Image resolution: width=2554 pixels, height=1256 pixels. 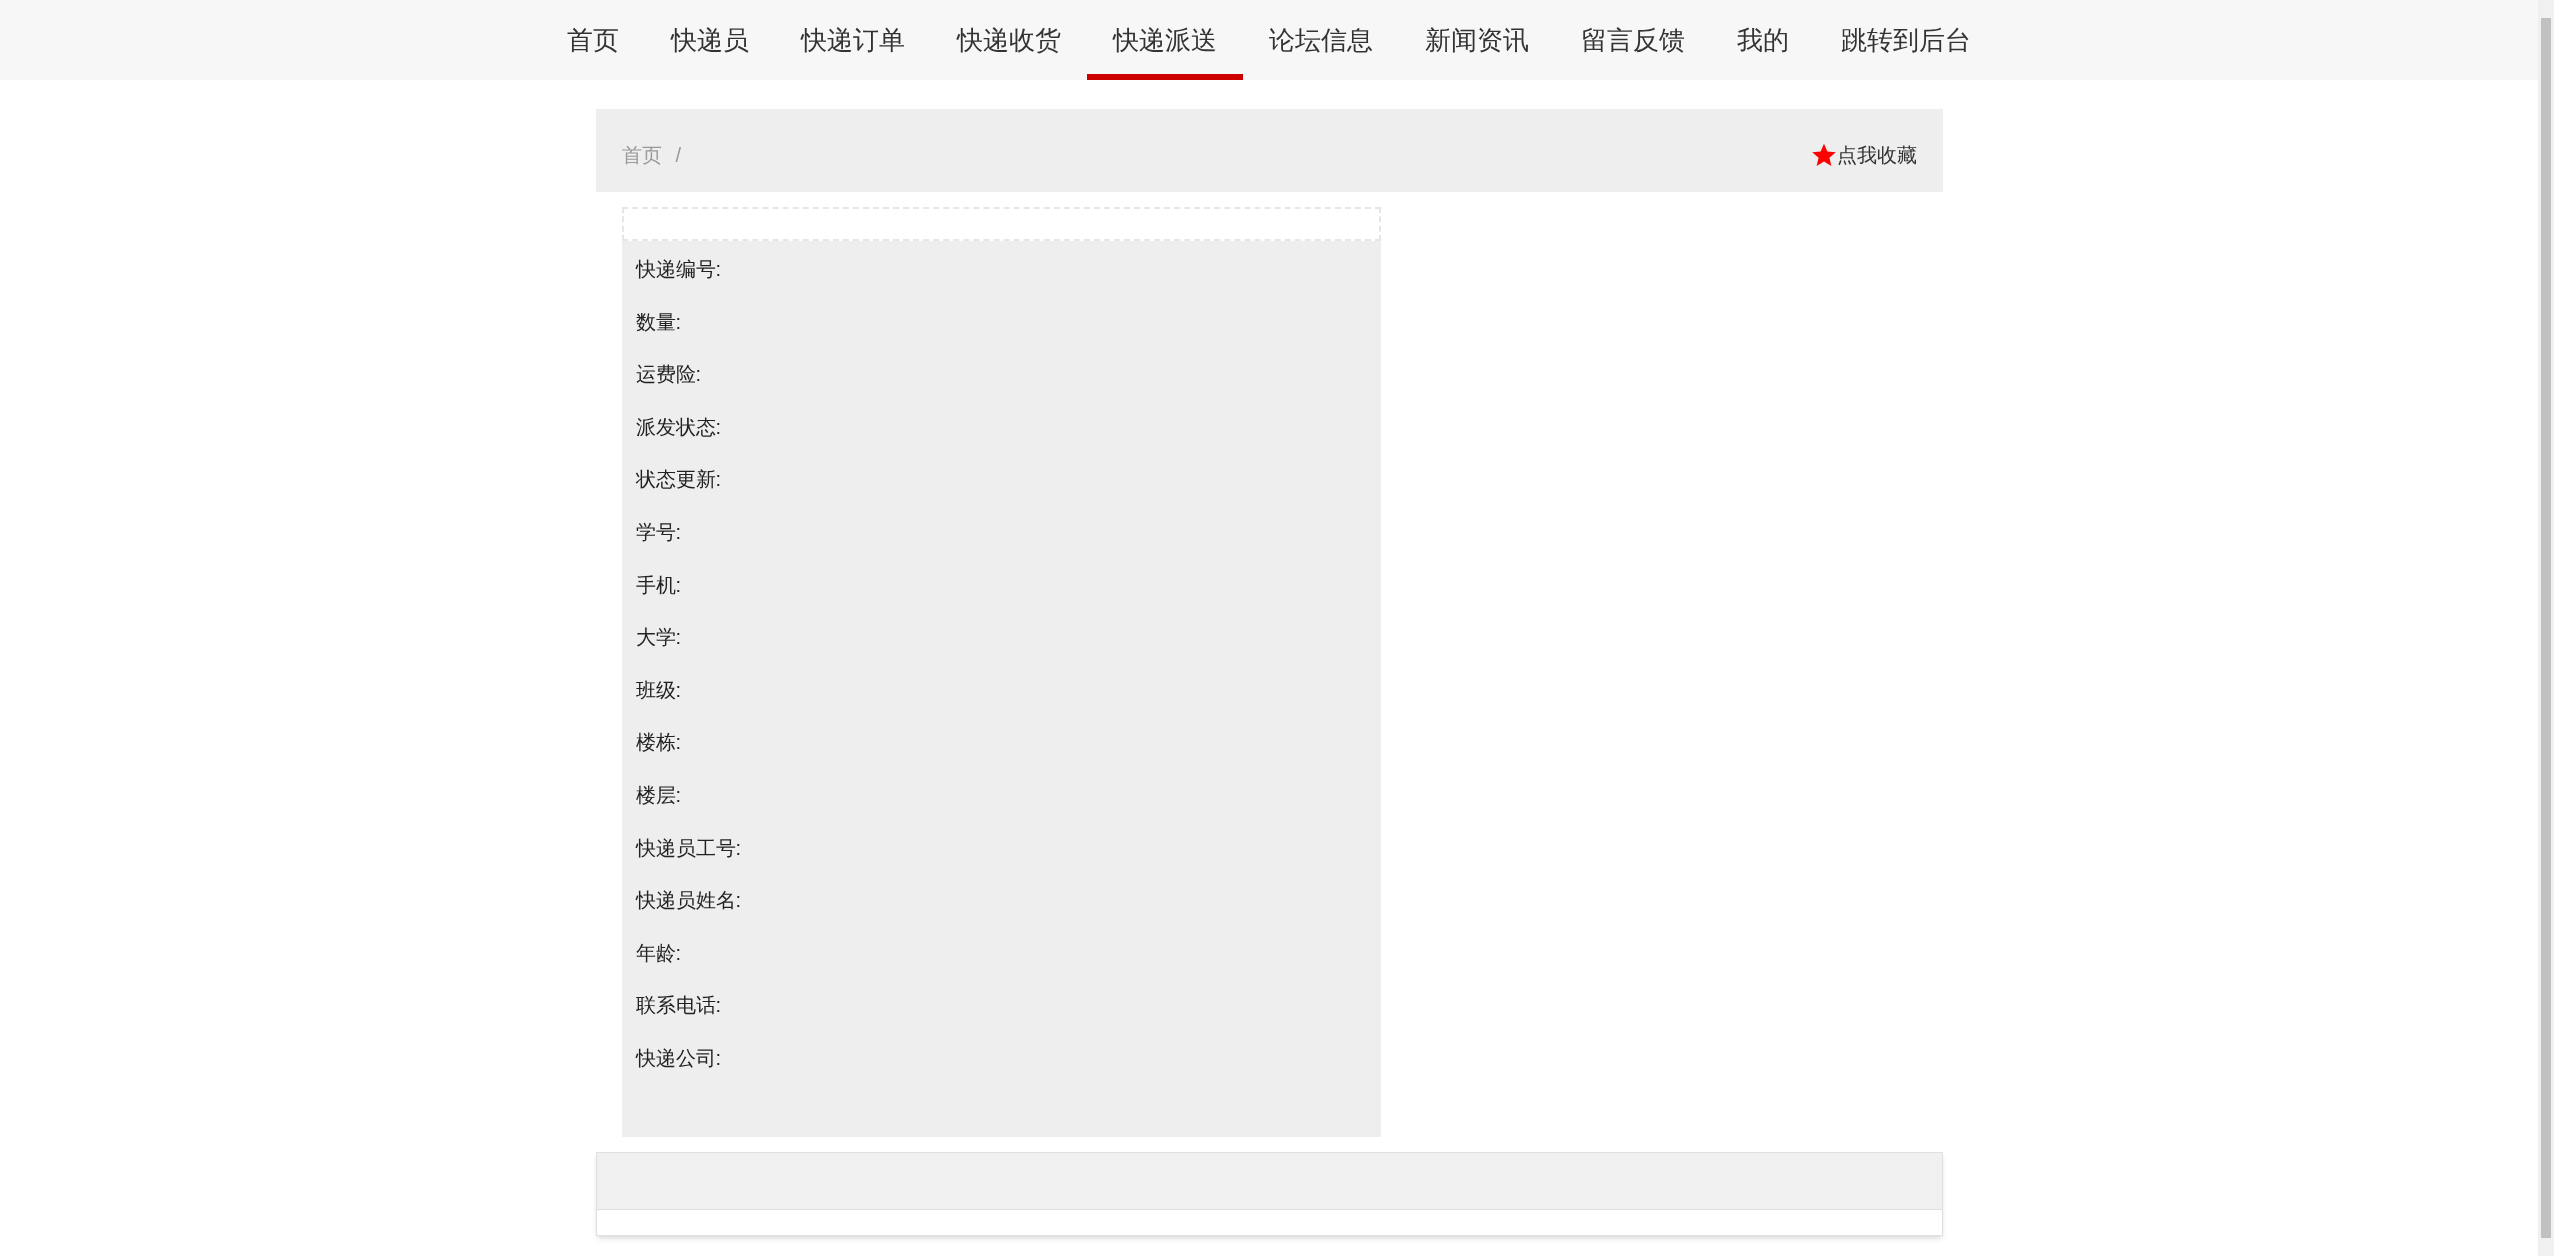 What do you see at coordinates (658, 953) in the screenshot?
I see `detail-label: 年龄:` at bounding box center [658, 953].